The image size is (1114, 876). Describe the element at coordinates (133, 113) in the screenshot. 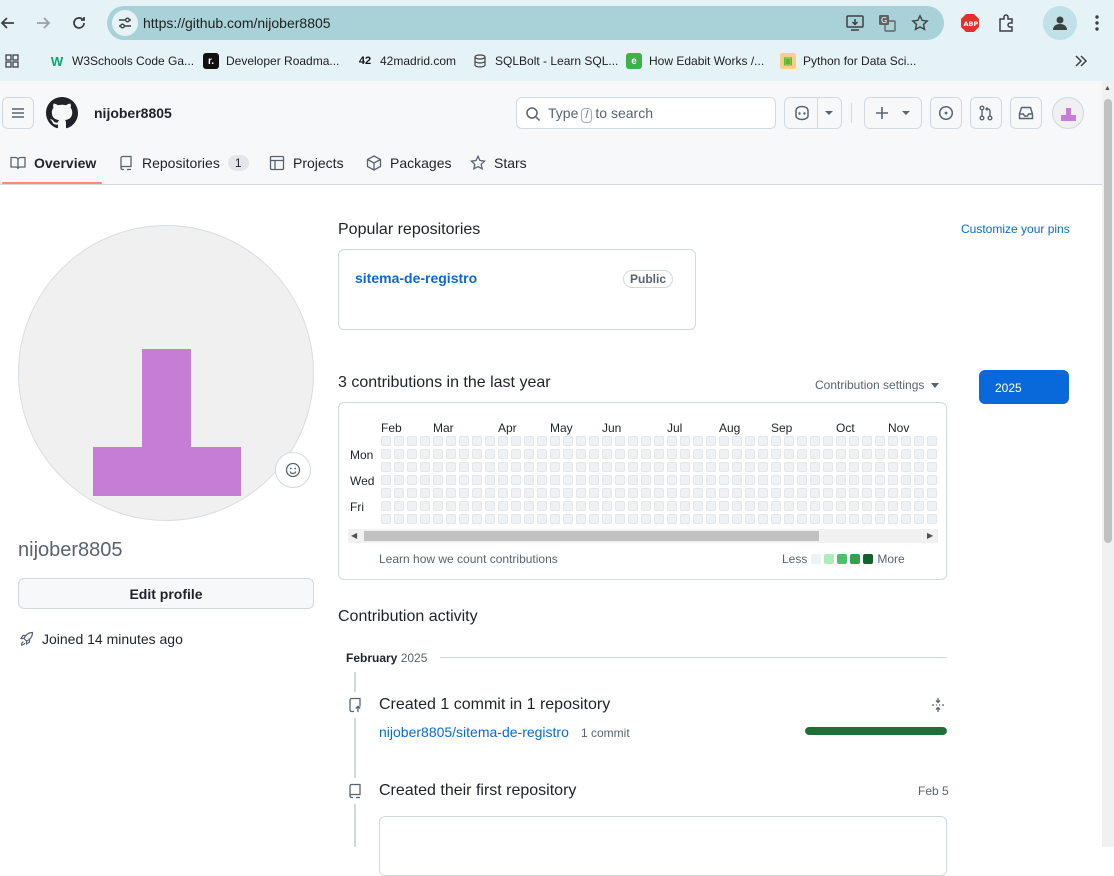

I see `header-username: nijober8805` at that location.